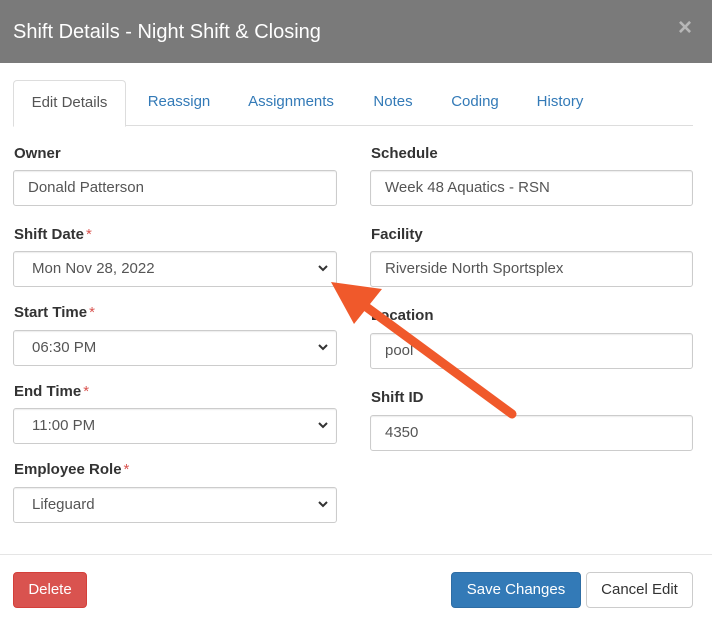  I want to click on start-time-label: Start Time *, so click(54, 313).